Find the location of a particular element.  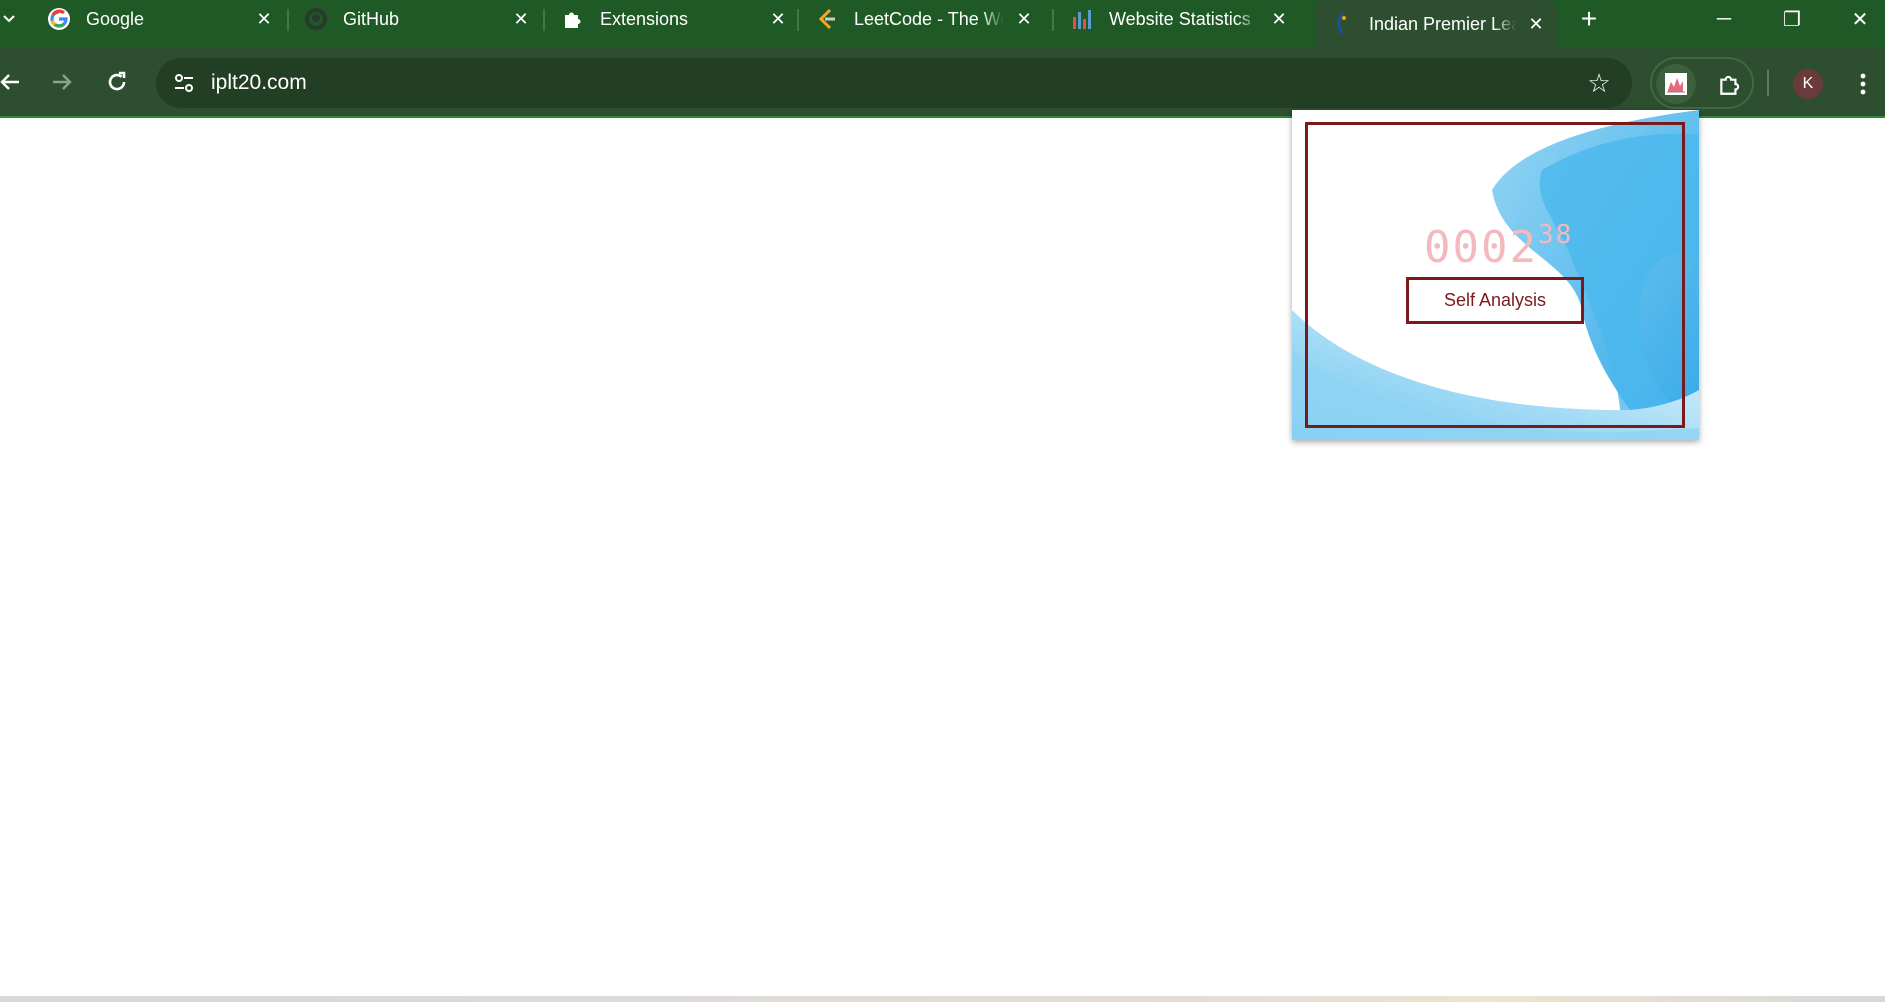

tab-indian-premier-league: Indian Premier League ✕ is located at coordinates (1436, 24).